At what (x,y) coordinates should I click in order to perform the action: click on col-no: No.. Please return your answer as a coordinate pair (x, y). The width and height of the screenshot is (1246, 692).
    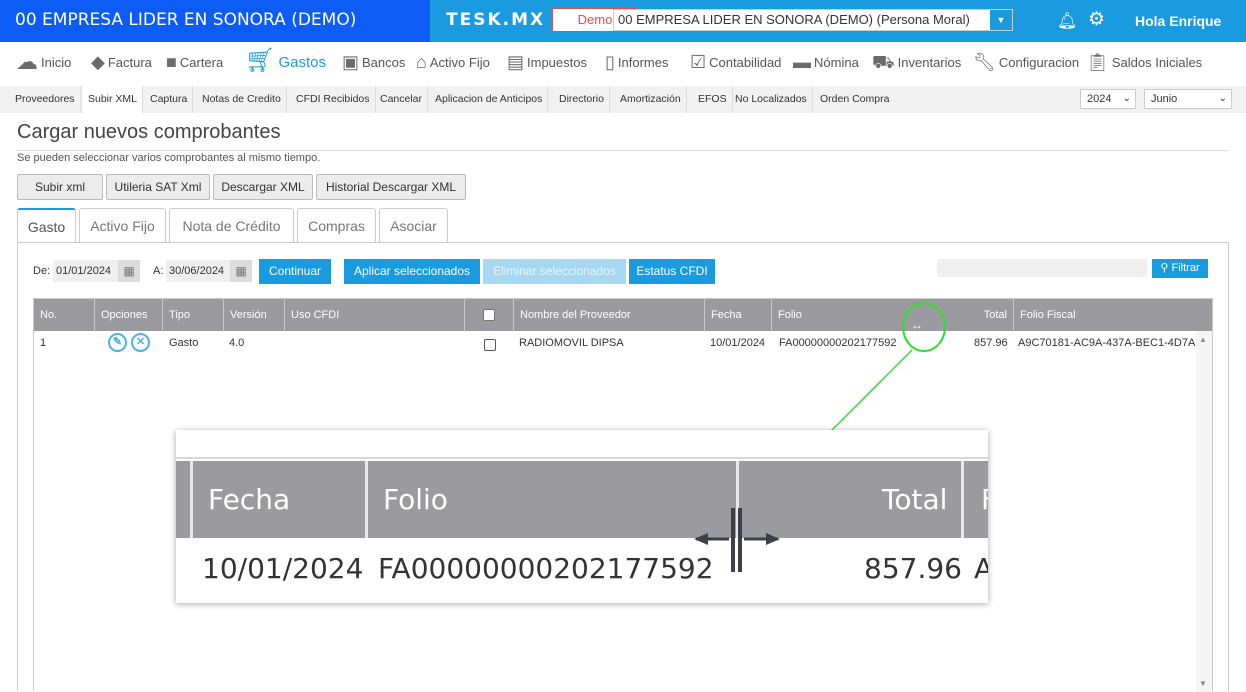
    Looking at the image, I should click on (64, 315).